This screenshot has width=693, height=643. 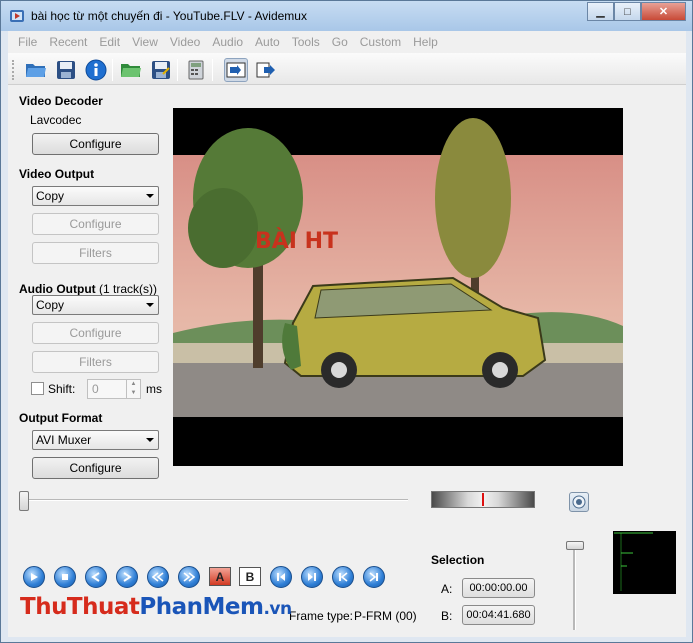 What do you see at coordinates (37, 388) in the screenshot?
I see `audio-shift-checkbox` at bounding box center [37, 388].